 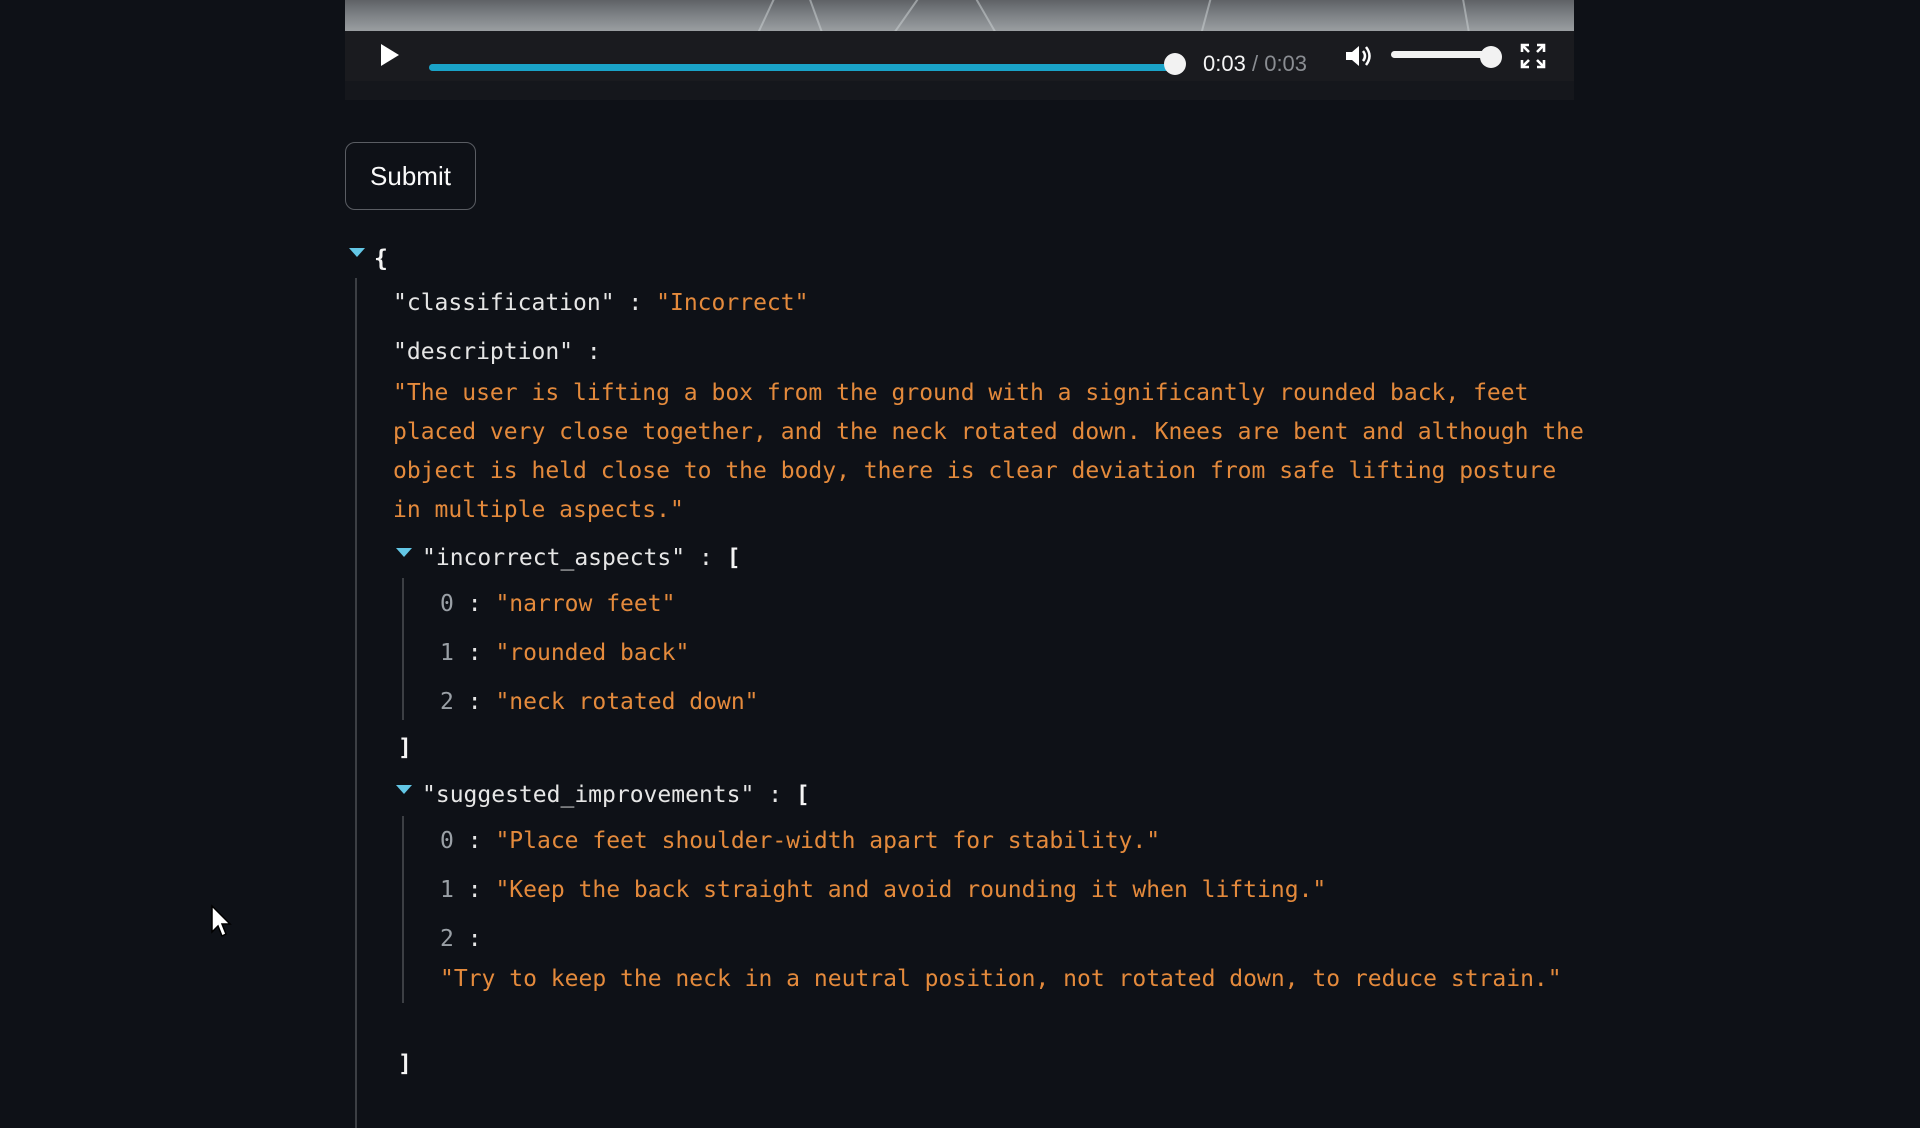 I want to click on description-row: "description" :, so click(x=497, y=352).